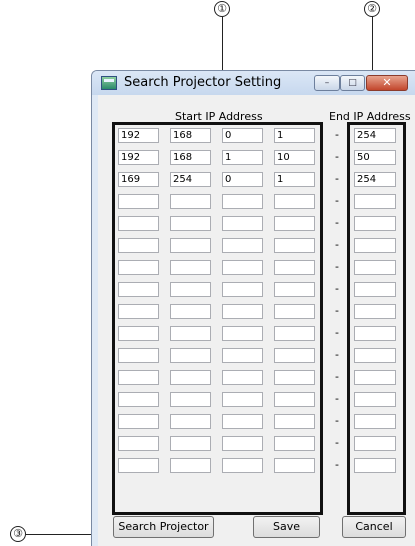 Image resolution: width=415 pixels, height=546 pixels. Describe the element at coordinates (18, 534) in the screenshot. I see `callout-3: ③` at that location.